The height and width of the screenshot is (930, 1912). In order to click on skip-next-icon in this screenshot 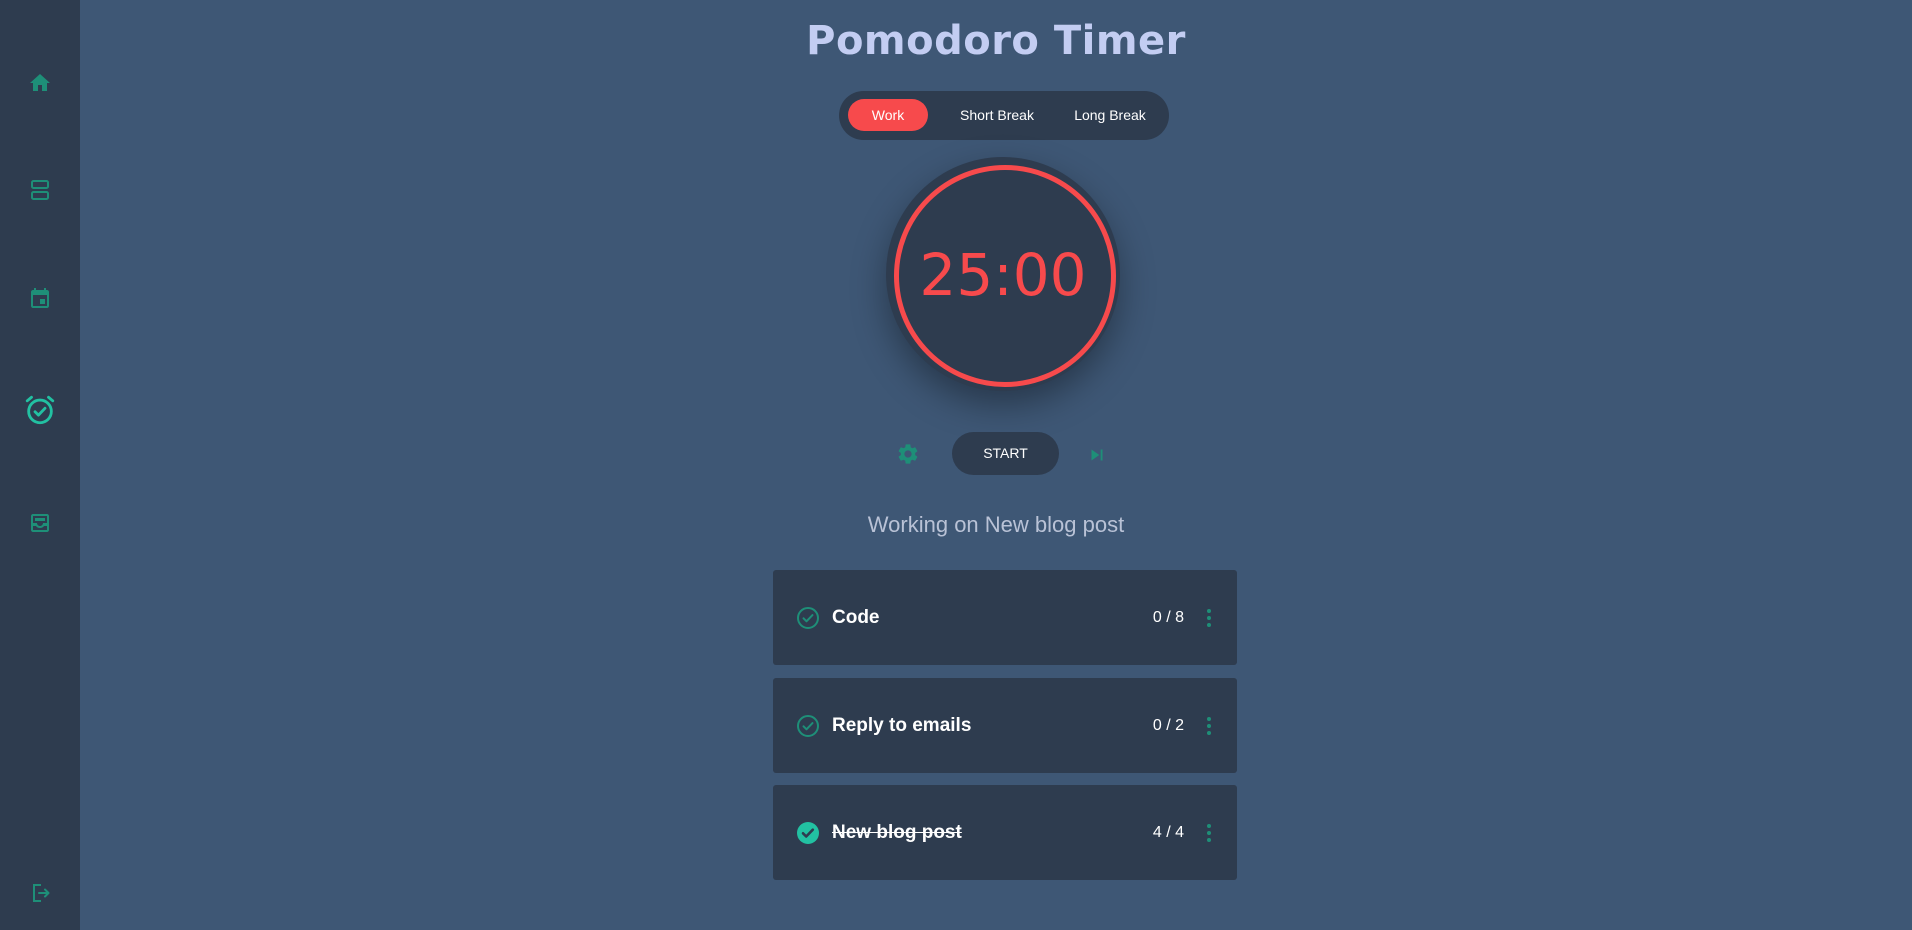, I will do `click(1097, 455)`.